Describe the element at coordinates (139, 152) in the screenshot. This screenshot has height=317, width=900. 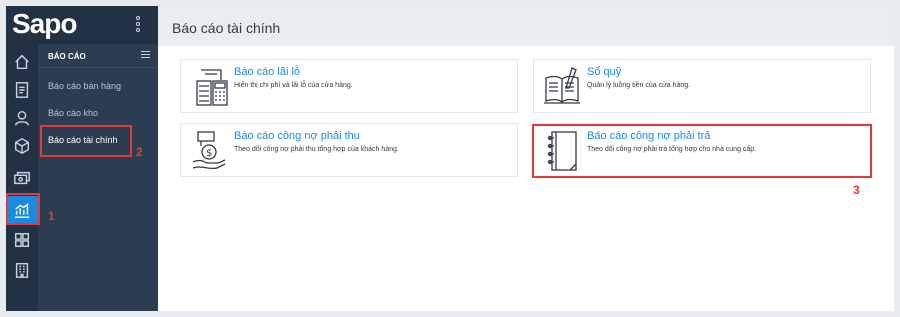
I see `step-number-2: 2` at that location.